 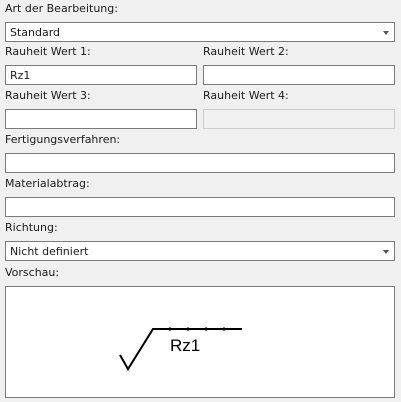 I want to click on art-der-bearbeitung-label: Art der Bearbeitung:, so click(x=61, y=8).